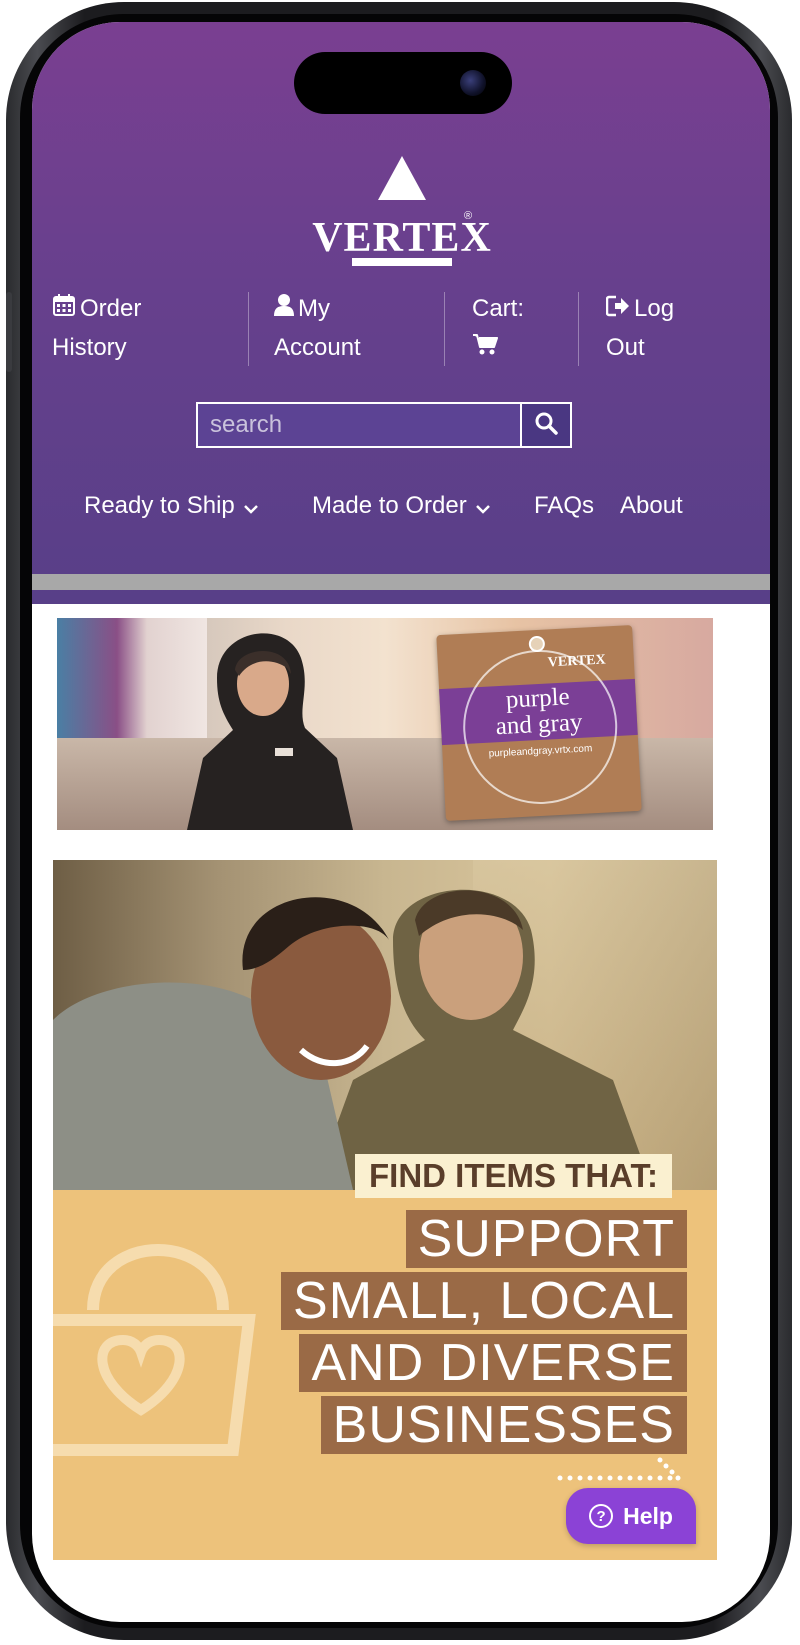 This screenshot has width=800, height=1645. I want to click on cart-icon, so click(485, 348).